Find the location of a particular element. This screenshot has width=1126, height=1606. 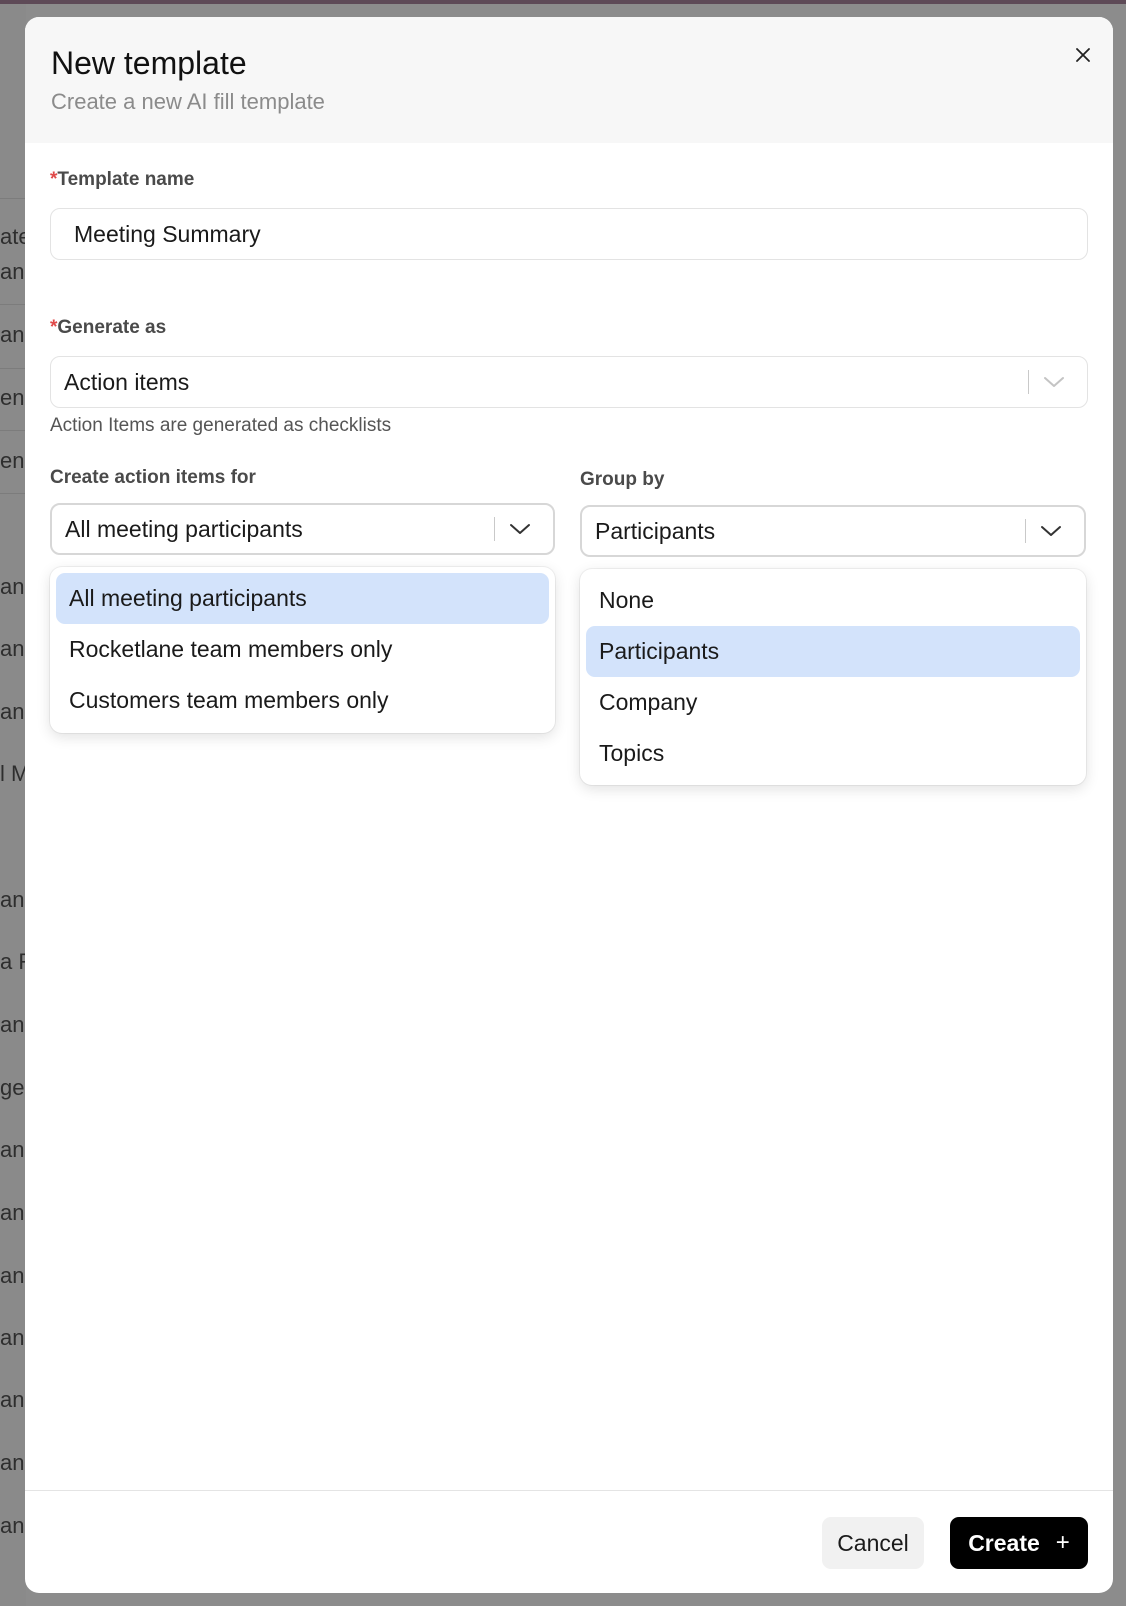

group-by-option: Company is located at coordinates (833, 702).